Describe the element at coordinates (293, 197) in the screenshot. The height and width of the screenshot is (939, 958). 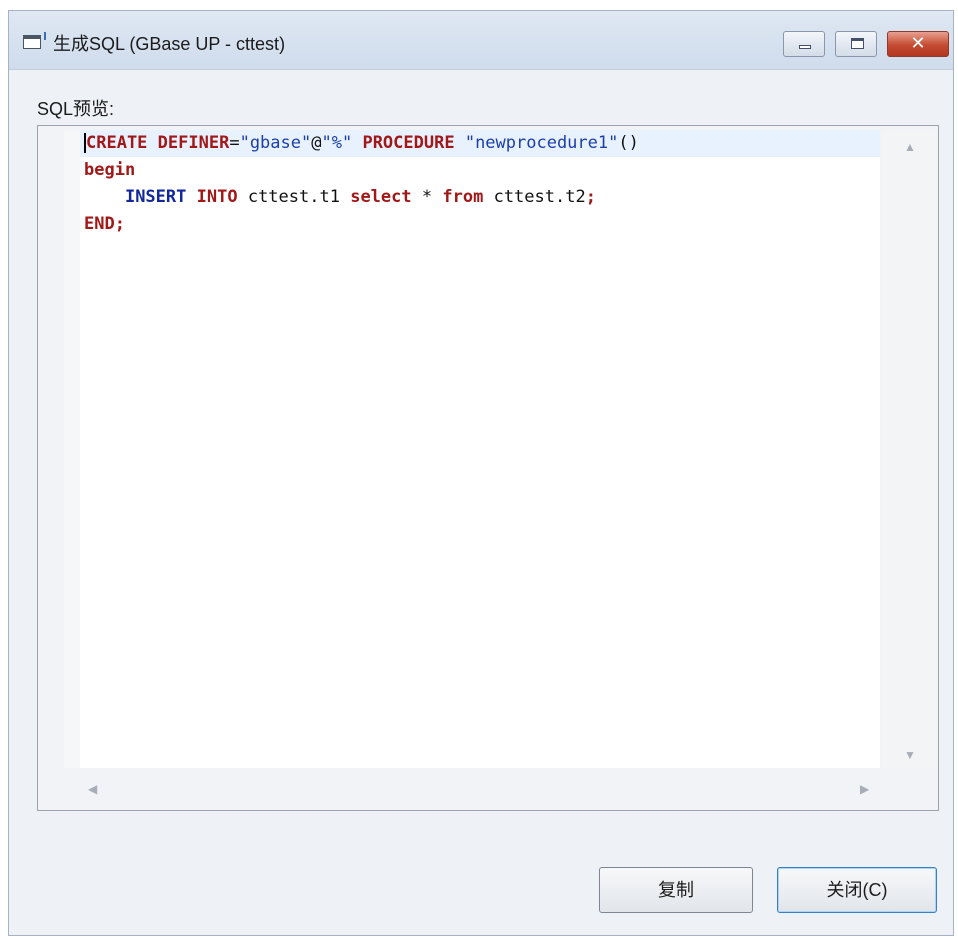
I see `token-table-t1: cttest.t1` at that location.